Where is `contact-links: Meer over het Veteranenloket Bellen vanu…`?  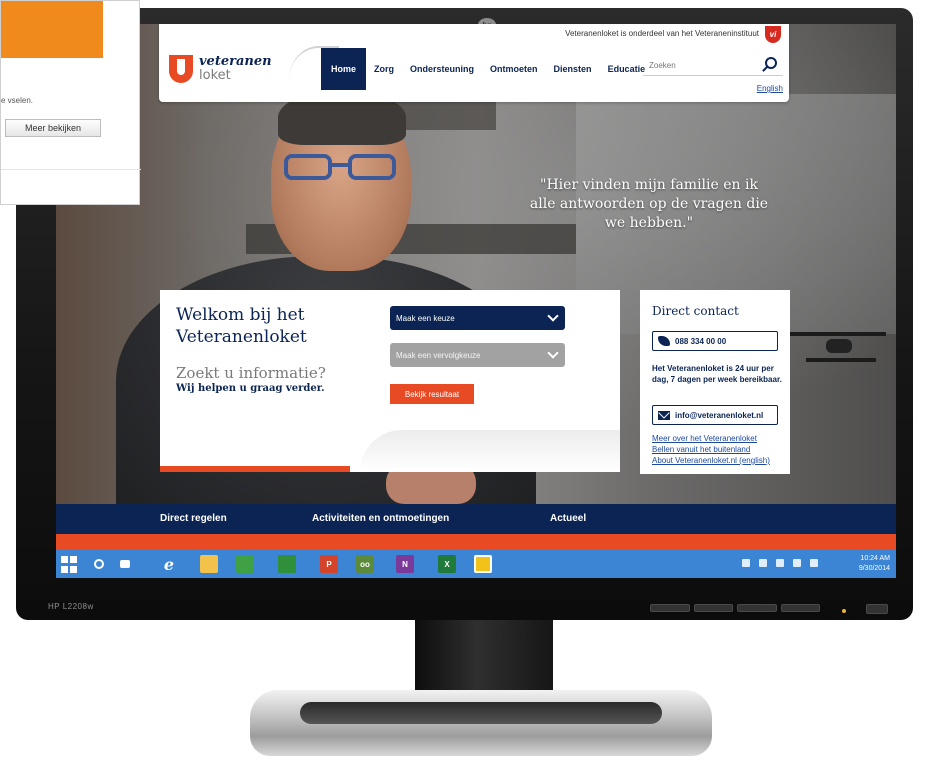 contact-links: Meer over het Veteranenloket Bellen vanu… is located at coordinates (711, 449).